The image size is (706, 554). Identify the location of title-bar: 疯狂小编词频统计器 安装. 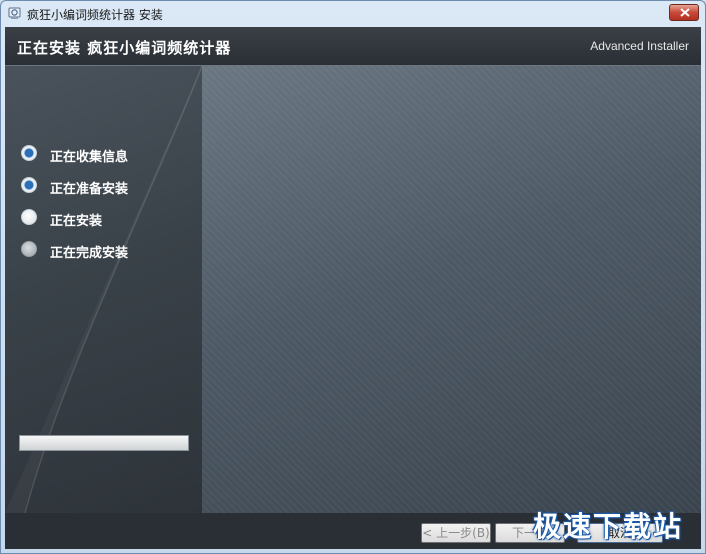
(353, 14).